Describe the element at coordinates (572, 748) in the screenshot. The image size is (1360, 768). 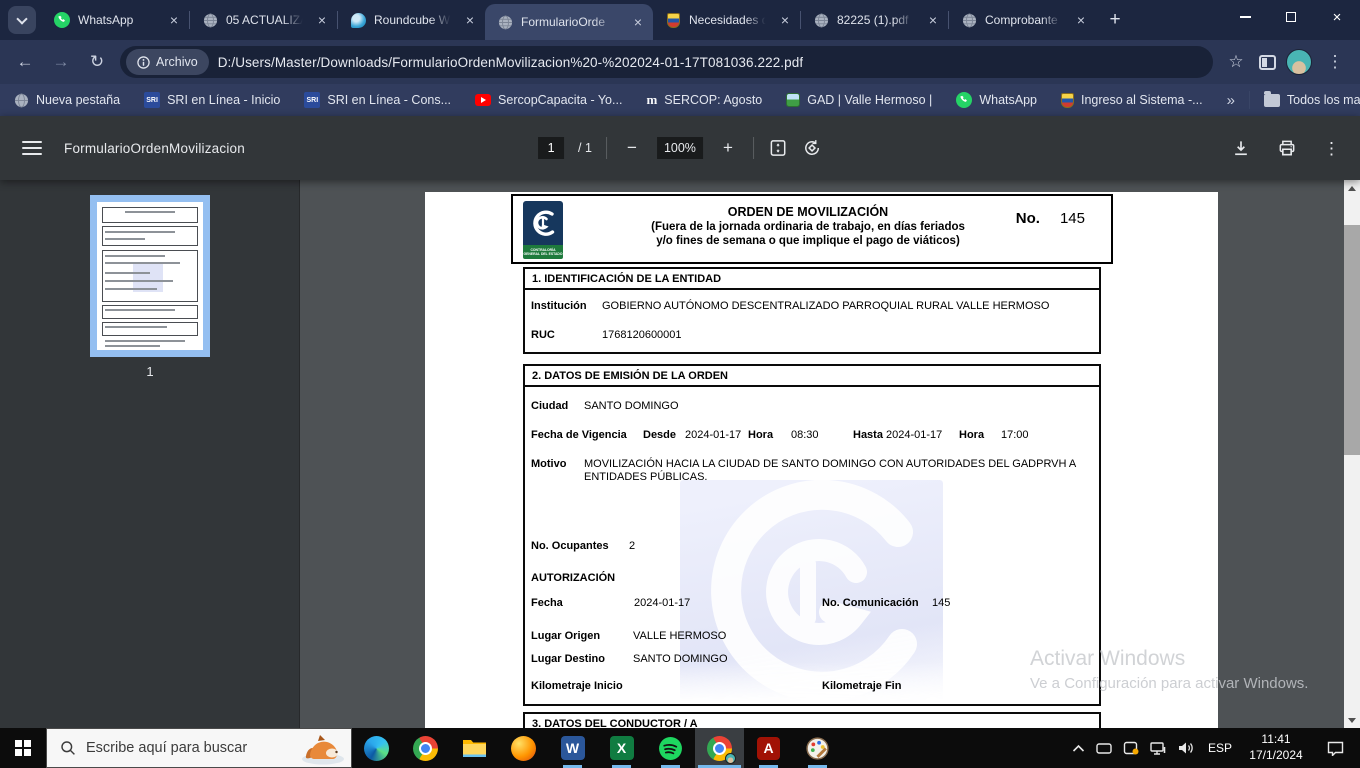
I see `taskbar-word-icon: W` at that location.